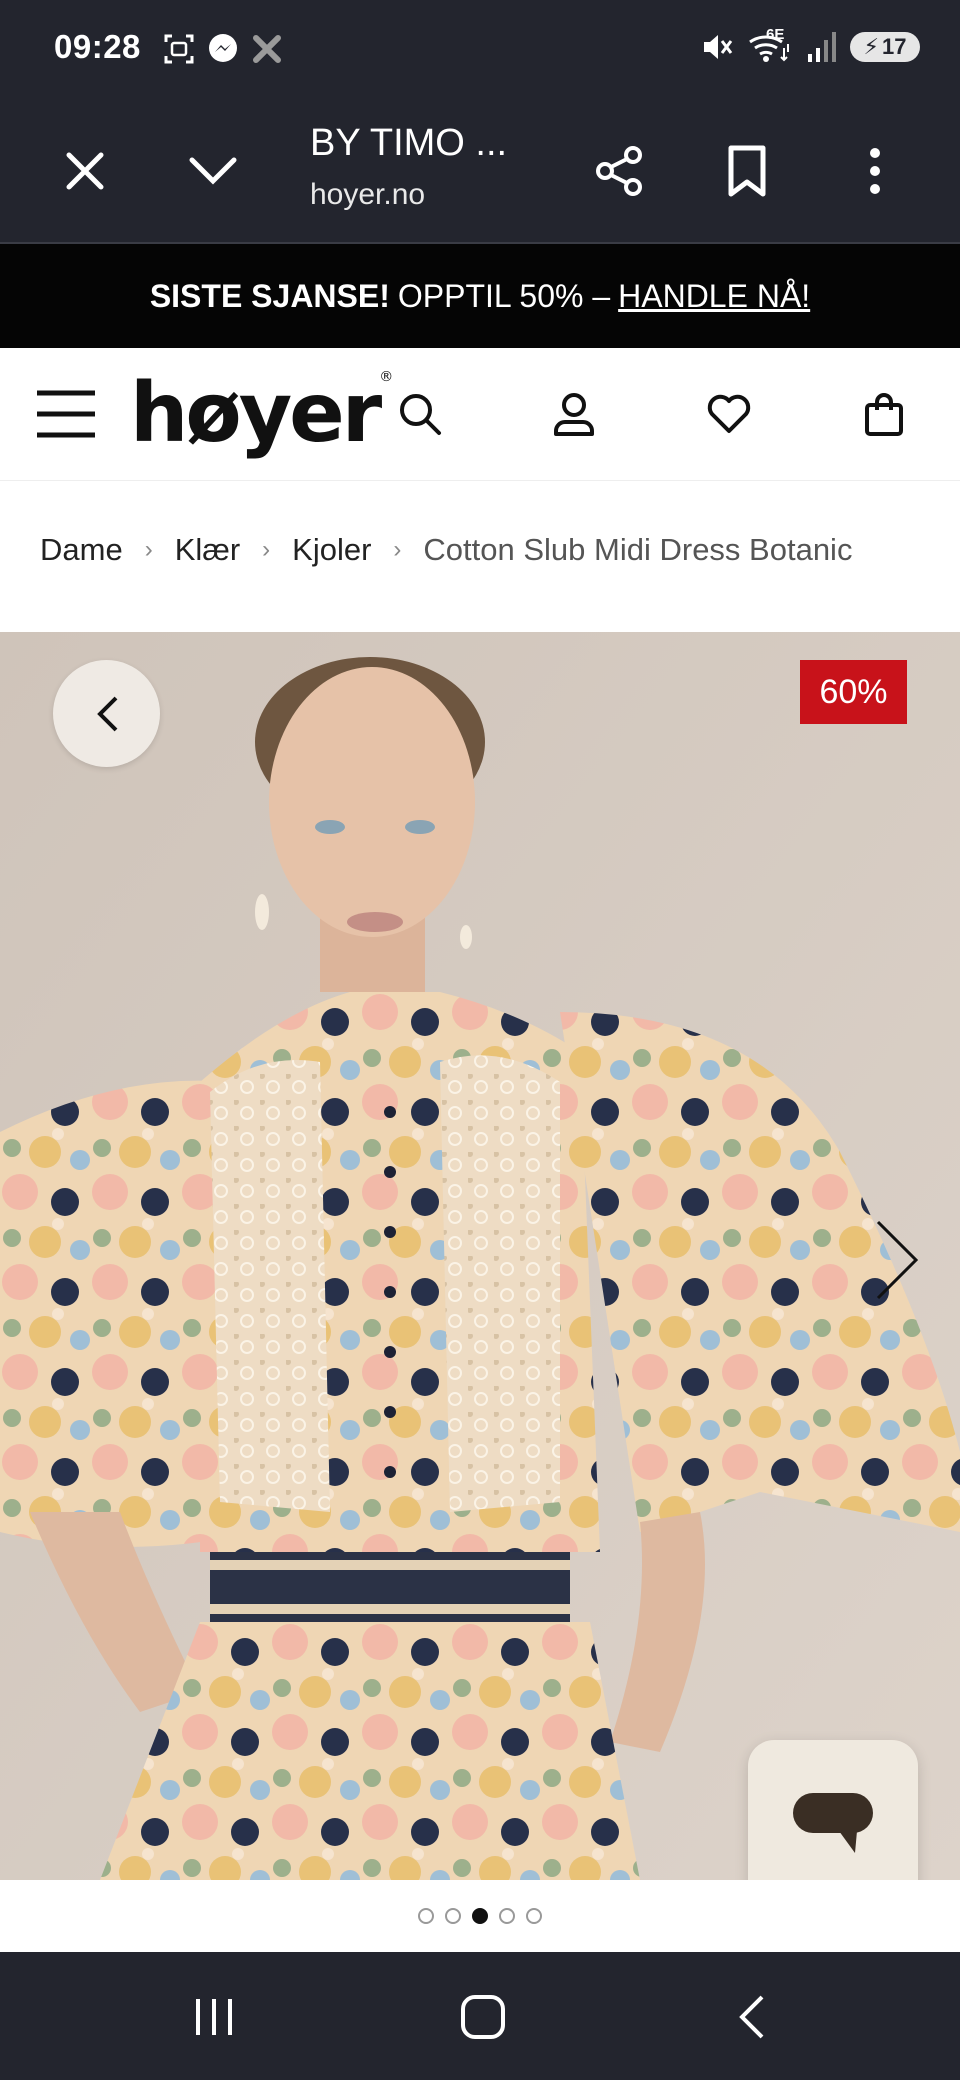 The width and height of the screenshot is (960, 2080). I want to click on search-icon, so click(420, 414).